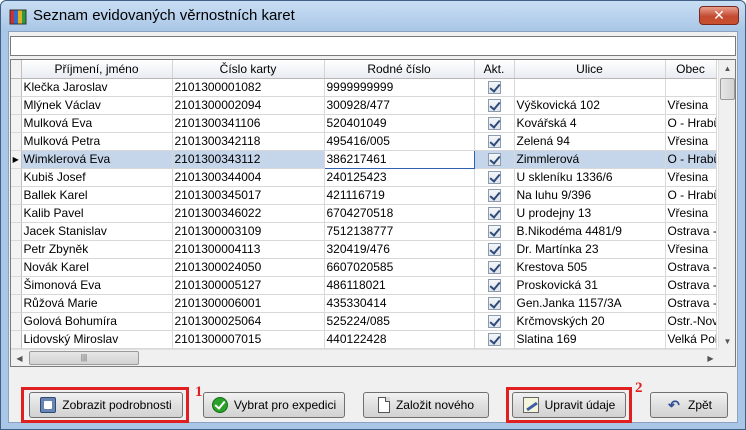 The width and height of the screenshot is (746, 430). Describe the element at coordinates (373, 16) in the screenshot. I see `title-bar: Seznam evidovaných věrnostních karet ✕` at that location.